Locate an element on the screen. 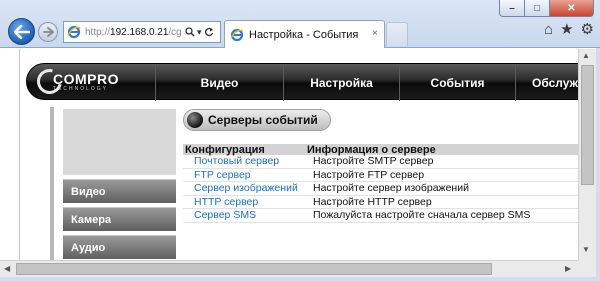  back-button is located at coordinates (21, 31).